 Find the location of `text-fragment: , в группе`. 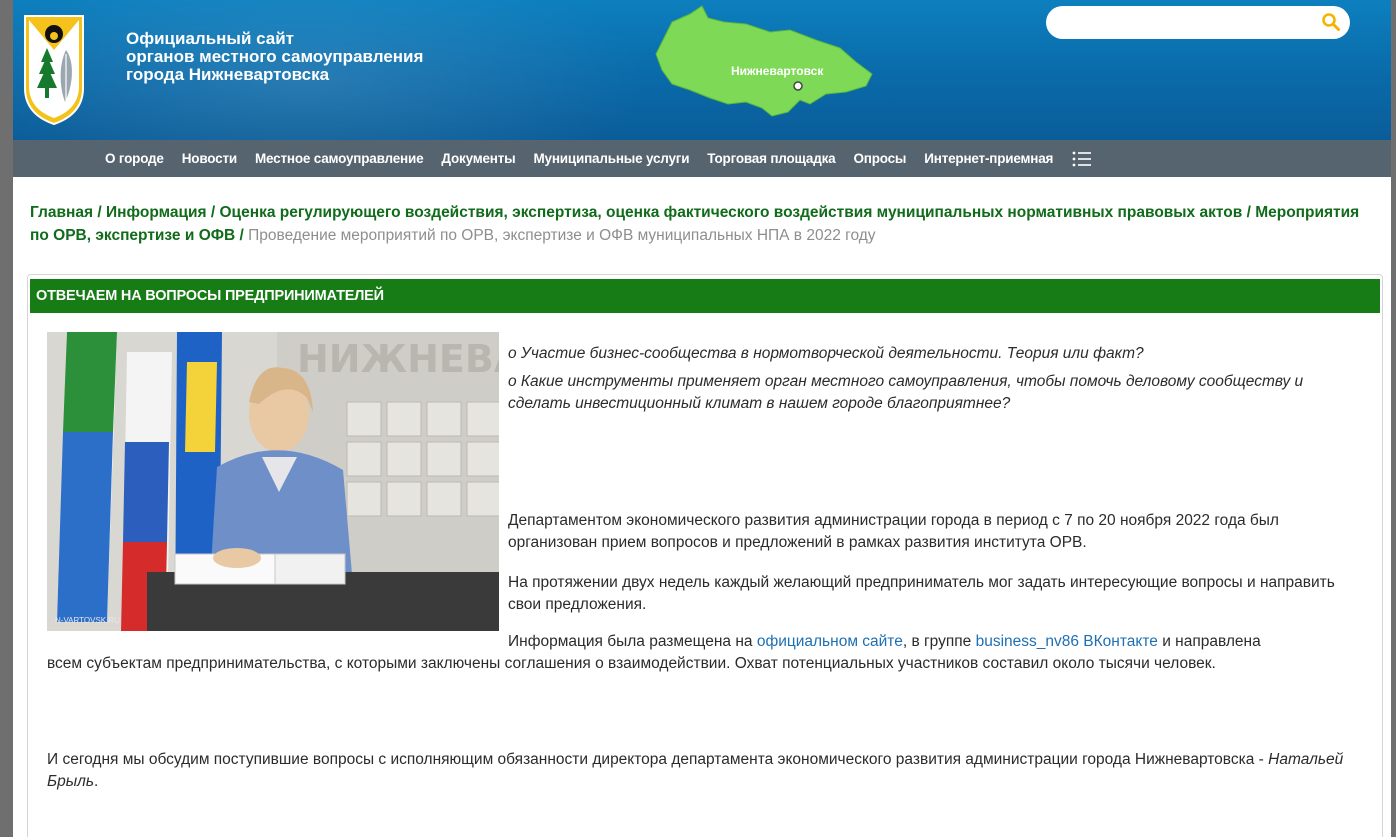

text-fragment: , в группе is located at coordinates (939, 641).